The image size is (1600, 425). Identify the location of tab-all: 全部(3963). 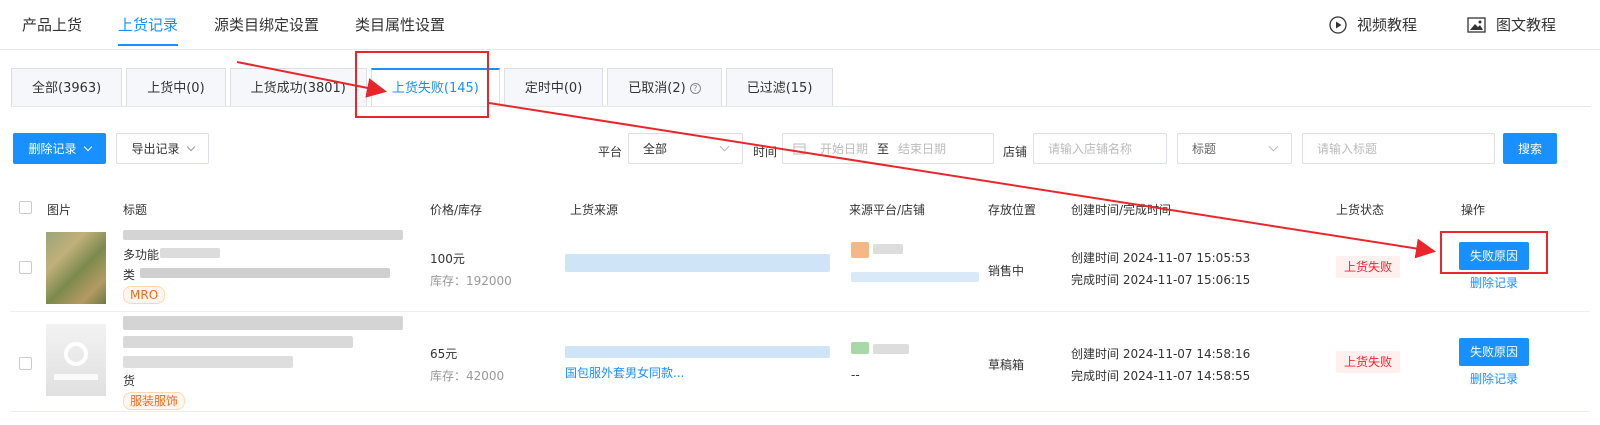
(67, 87).